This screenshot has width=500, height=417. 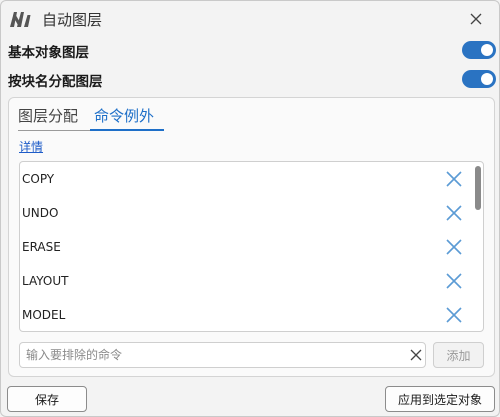 What do you see at coordinates (55, 82) in the screenshot?
I see `toggle-label: 按块名分配图层` at bounding box center [55, 82].